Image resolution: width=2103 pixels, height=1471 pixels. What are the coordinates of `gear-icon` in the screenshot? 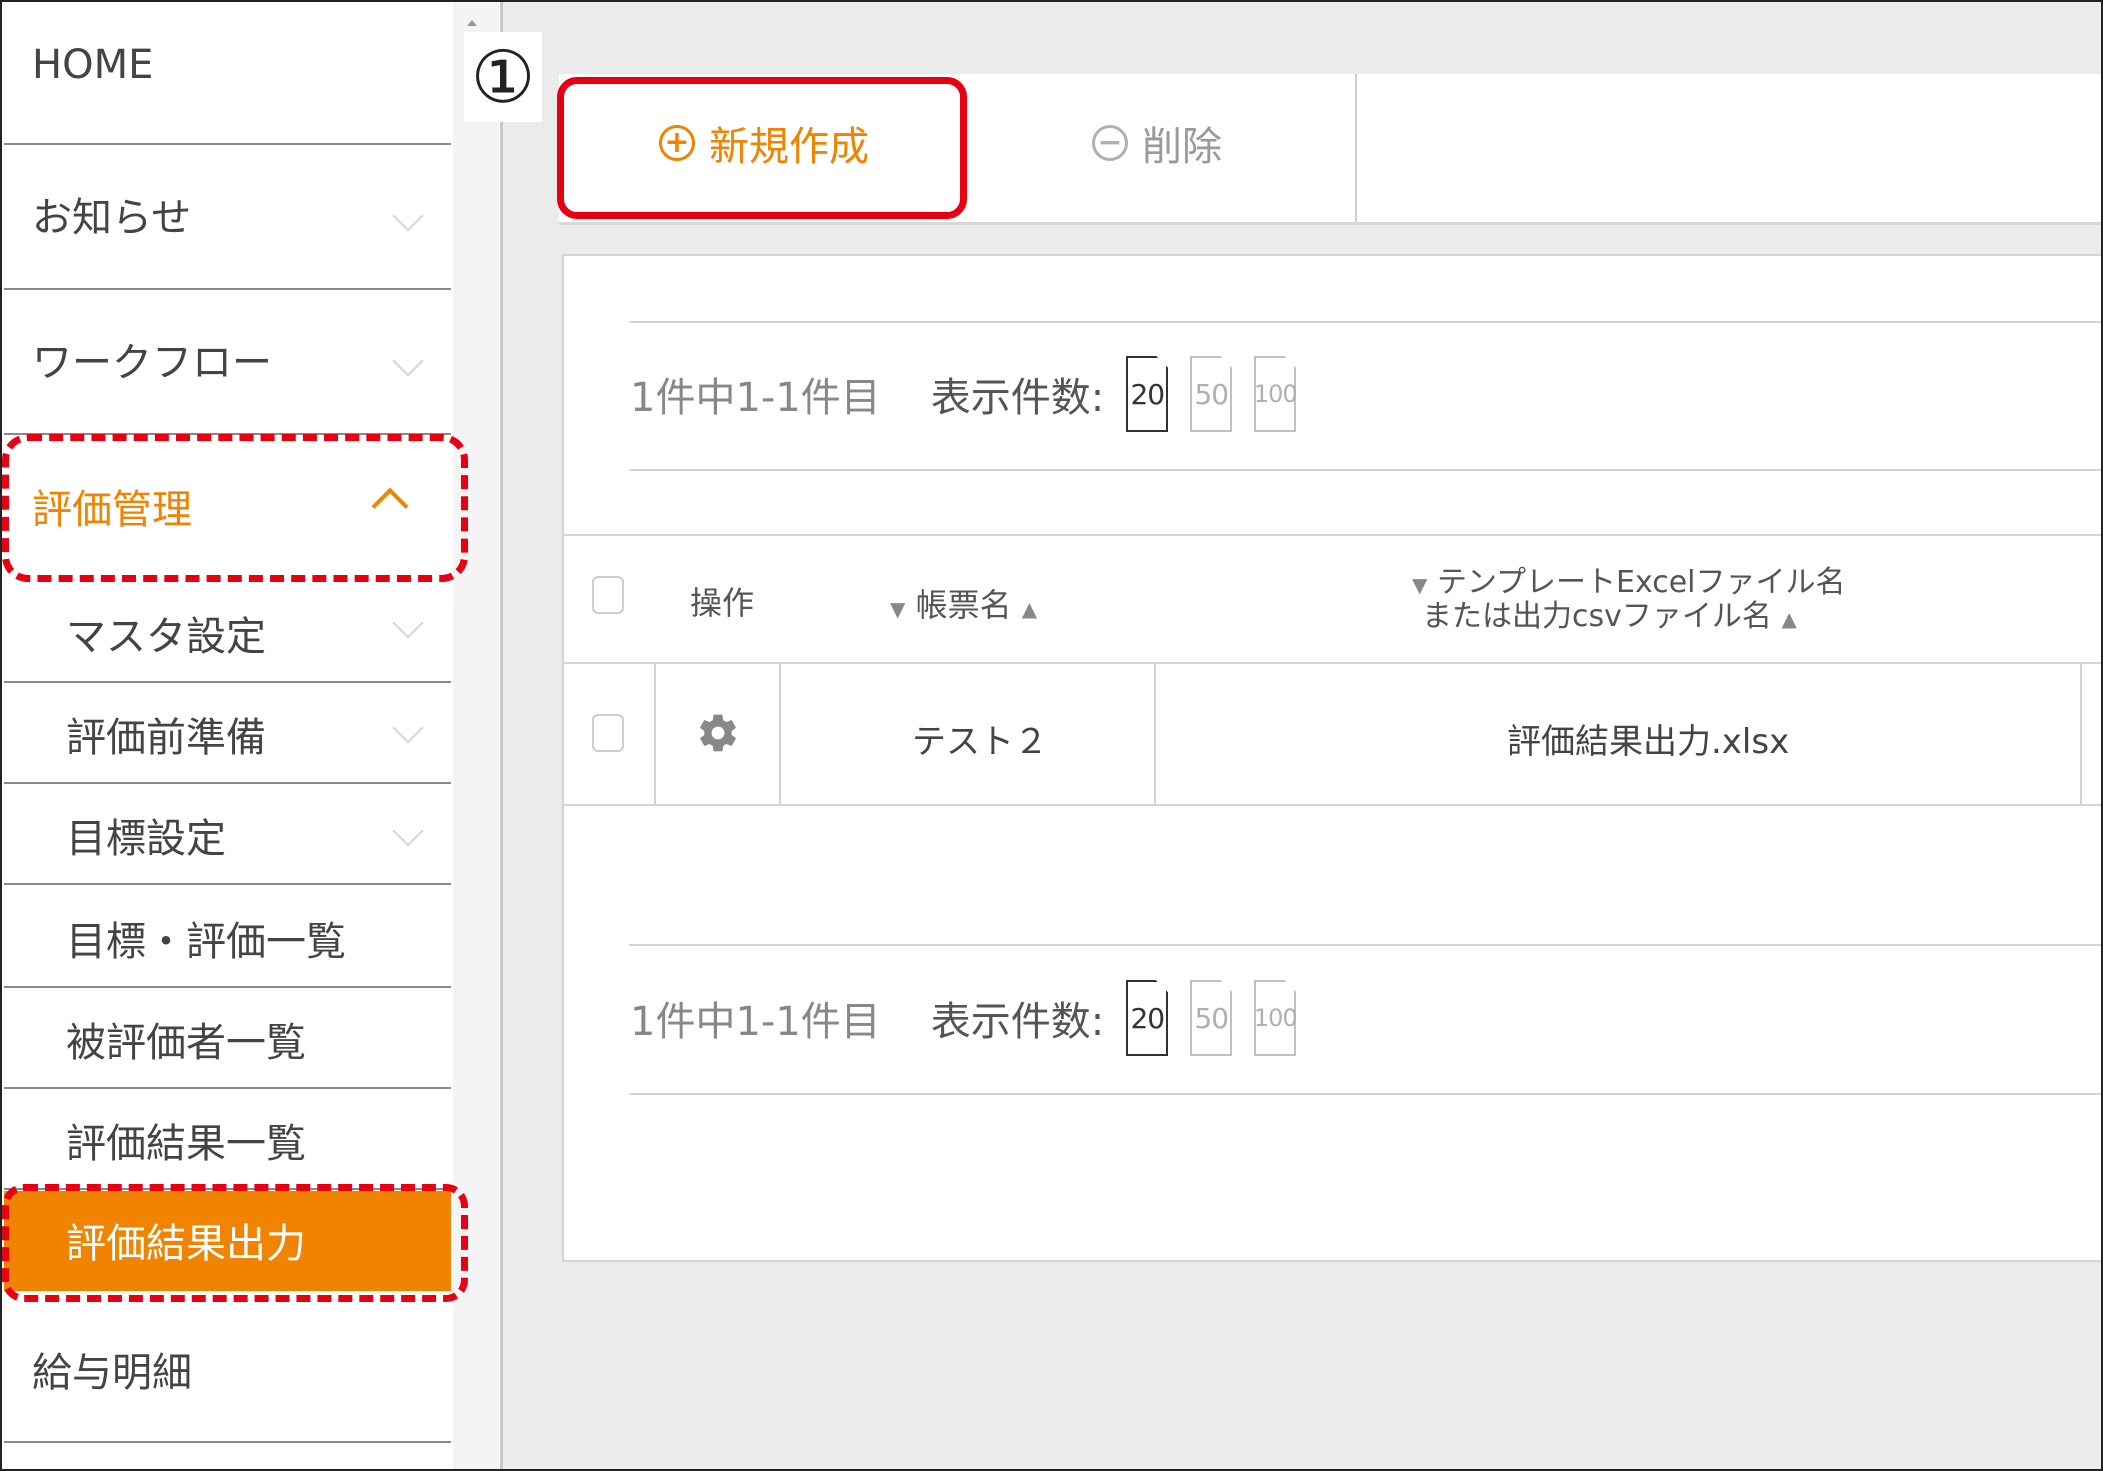 It's located at (718, 733).